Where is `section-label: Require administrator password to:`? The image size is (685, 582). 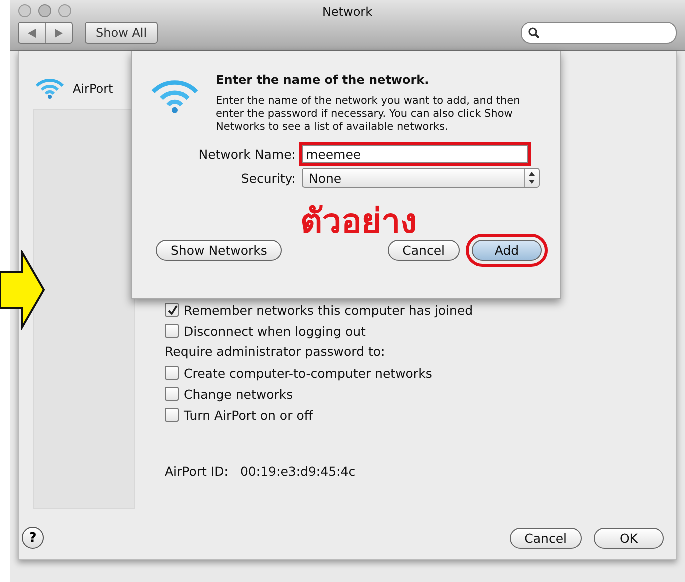 section-label: Require administrator password to: is located at coordinates (275, 352).